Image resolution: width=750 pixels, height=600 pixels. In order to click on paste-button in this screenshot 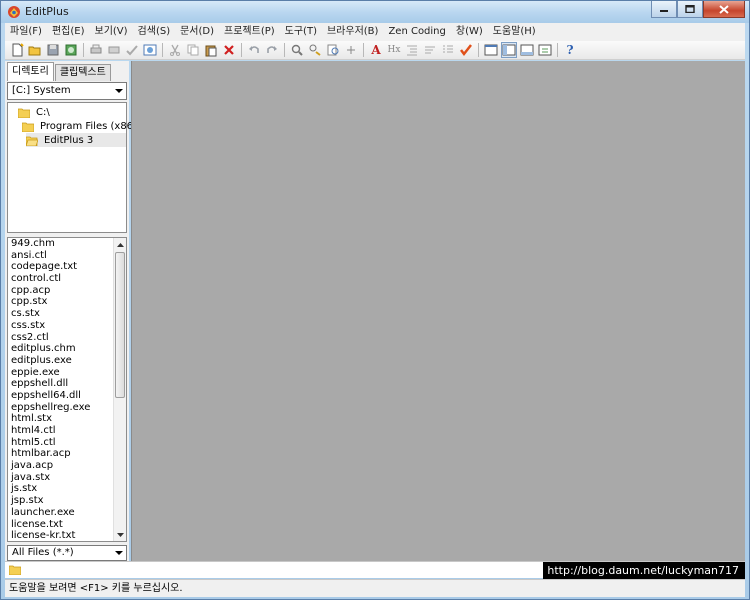, I will do `click(211, 50)`.